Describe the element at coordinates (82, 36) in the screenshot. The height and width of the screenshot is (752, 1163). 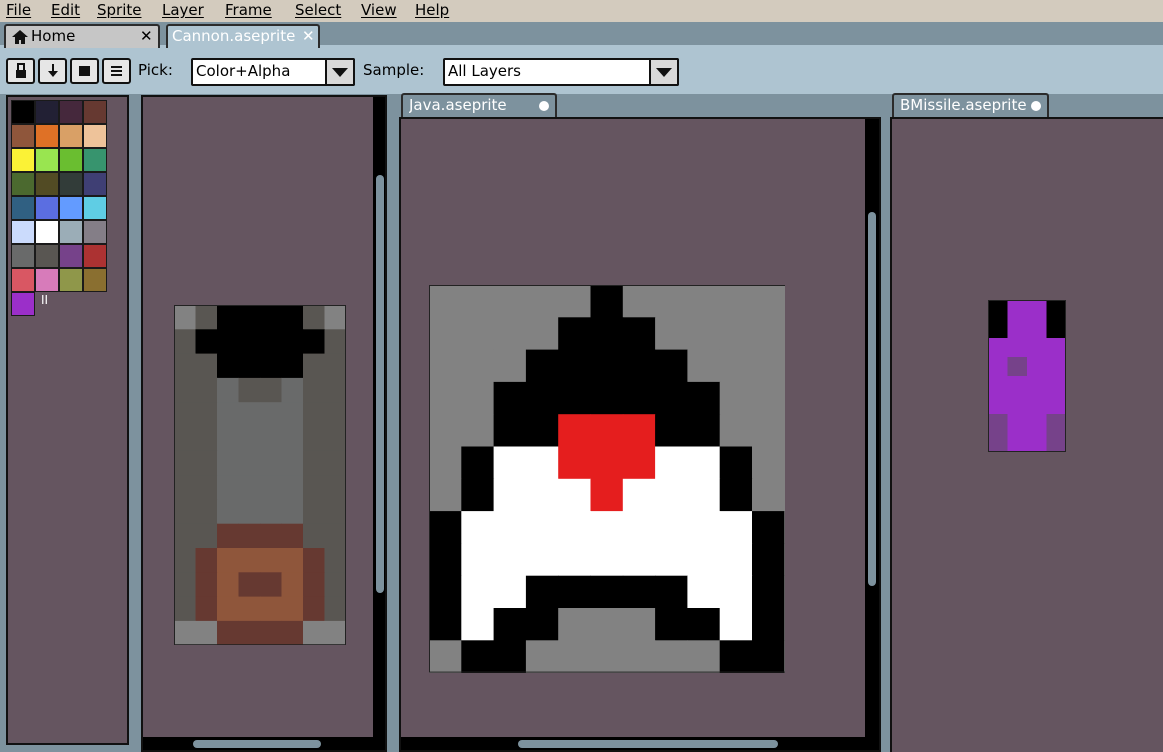
I see `tab-home: Home ✕` at that location.